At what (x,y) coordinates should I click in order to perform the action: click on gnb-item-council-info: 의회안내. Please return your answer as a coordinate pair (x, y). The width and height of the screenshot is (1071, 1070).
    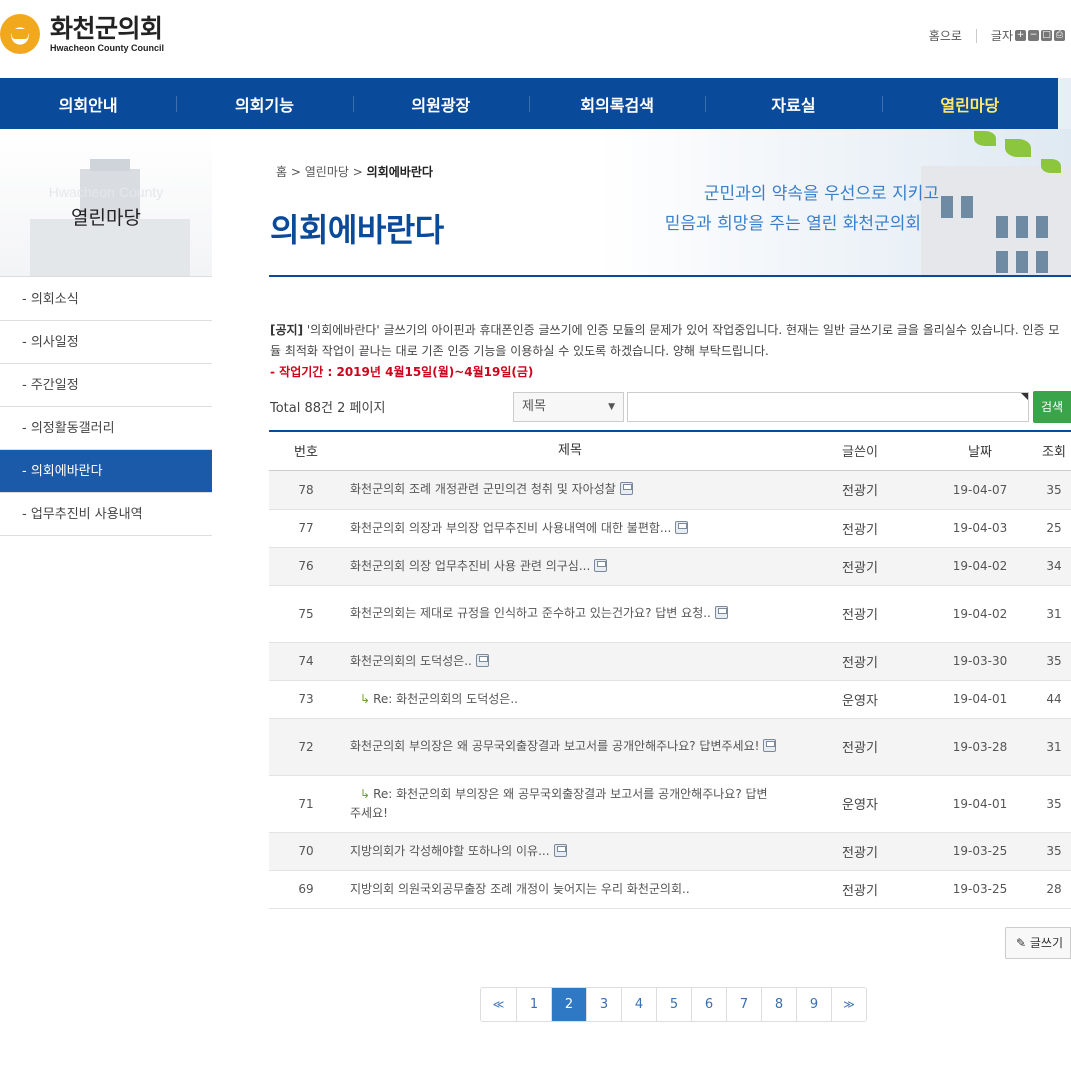
    Looking at the image, I should click on (88, 103).